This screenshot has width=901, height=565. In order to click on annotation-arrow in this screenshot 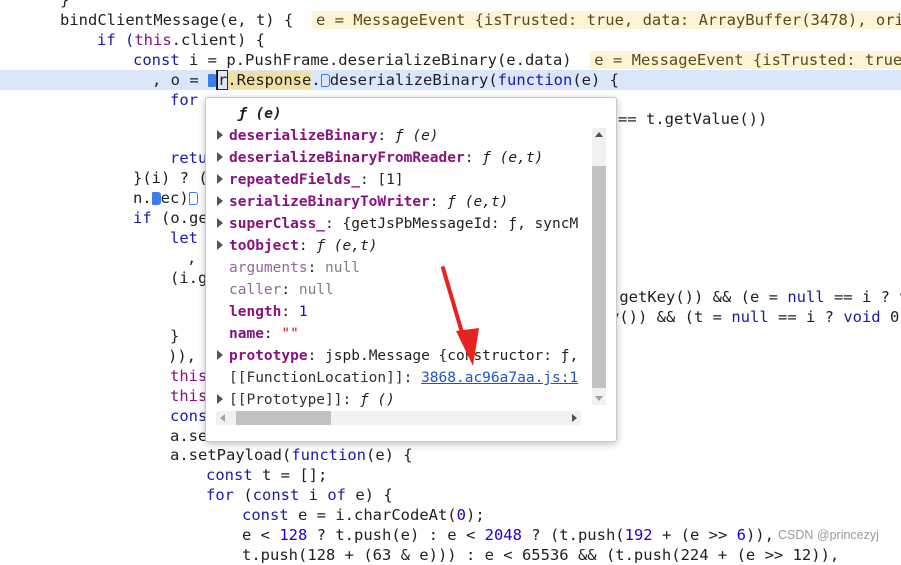, I will do `click(460, 316)`.